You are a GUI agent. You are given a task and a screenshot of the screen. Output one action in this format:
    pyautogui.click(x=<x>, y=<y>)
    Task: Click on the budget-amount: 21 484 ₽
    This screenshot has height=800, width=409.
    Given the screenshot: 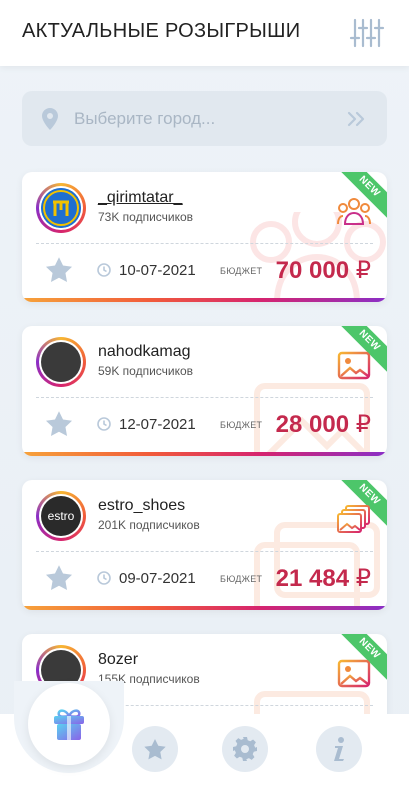 What is the action you would take?
    pyautogui.click(x=323, y=578)
    